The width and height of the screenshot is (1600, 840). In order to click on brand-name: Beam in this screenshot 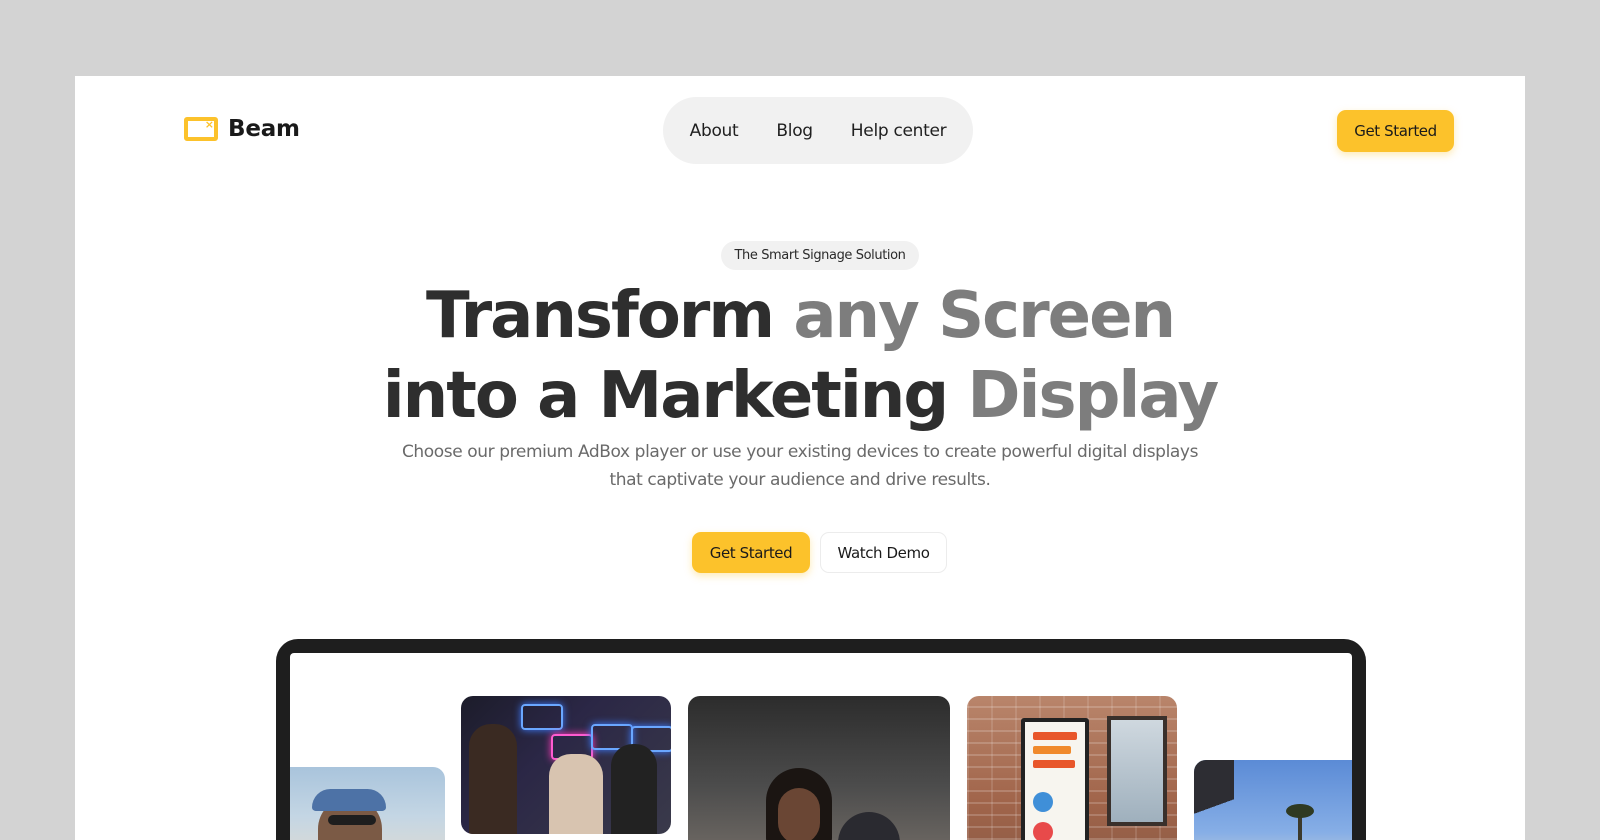, I will do `click(264, 129)`.